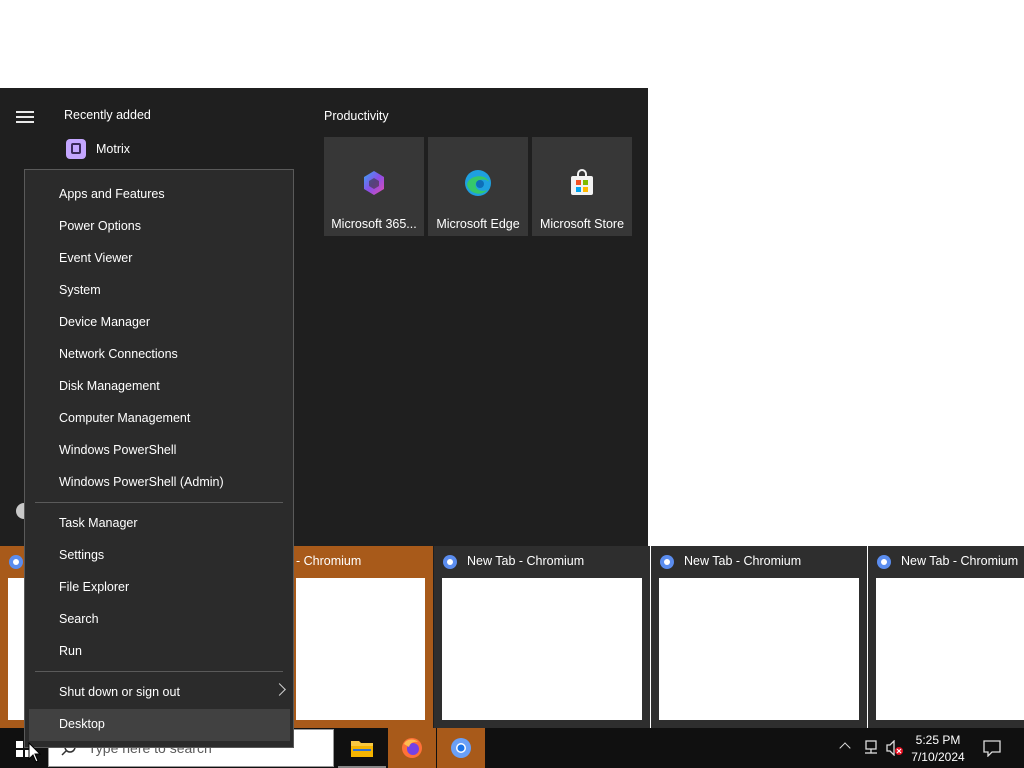  I want to click on menu-item-windows-powershell: Windows PowerShell, so click(117, 450).